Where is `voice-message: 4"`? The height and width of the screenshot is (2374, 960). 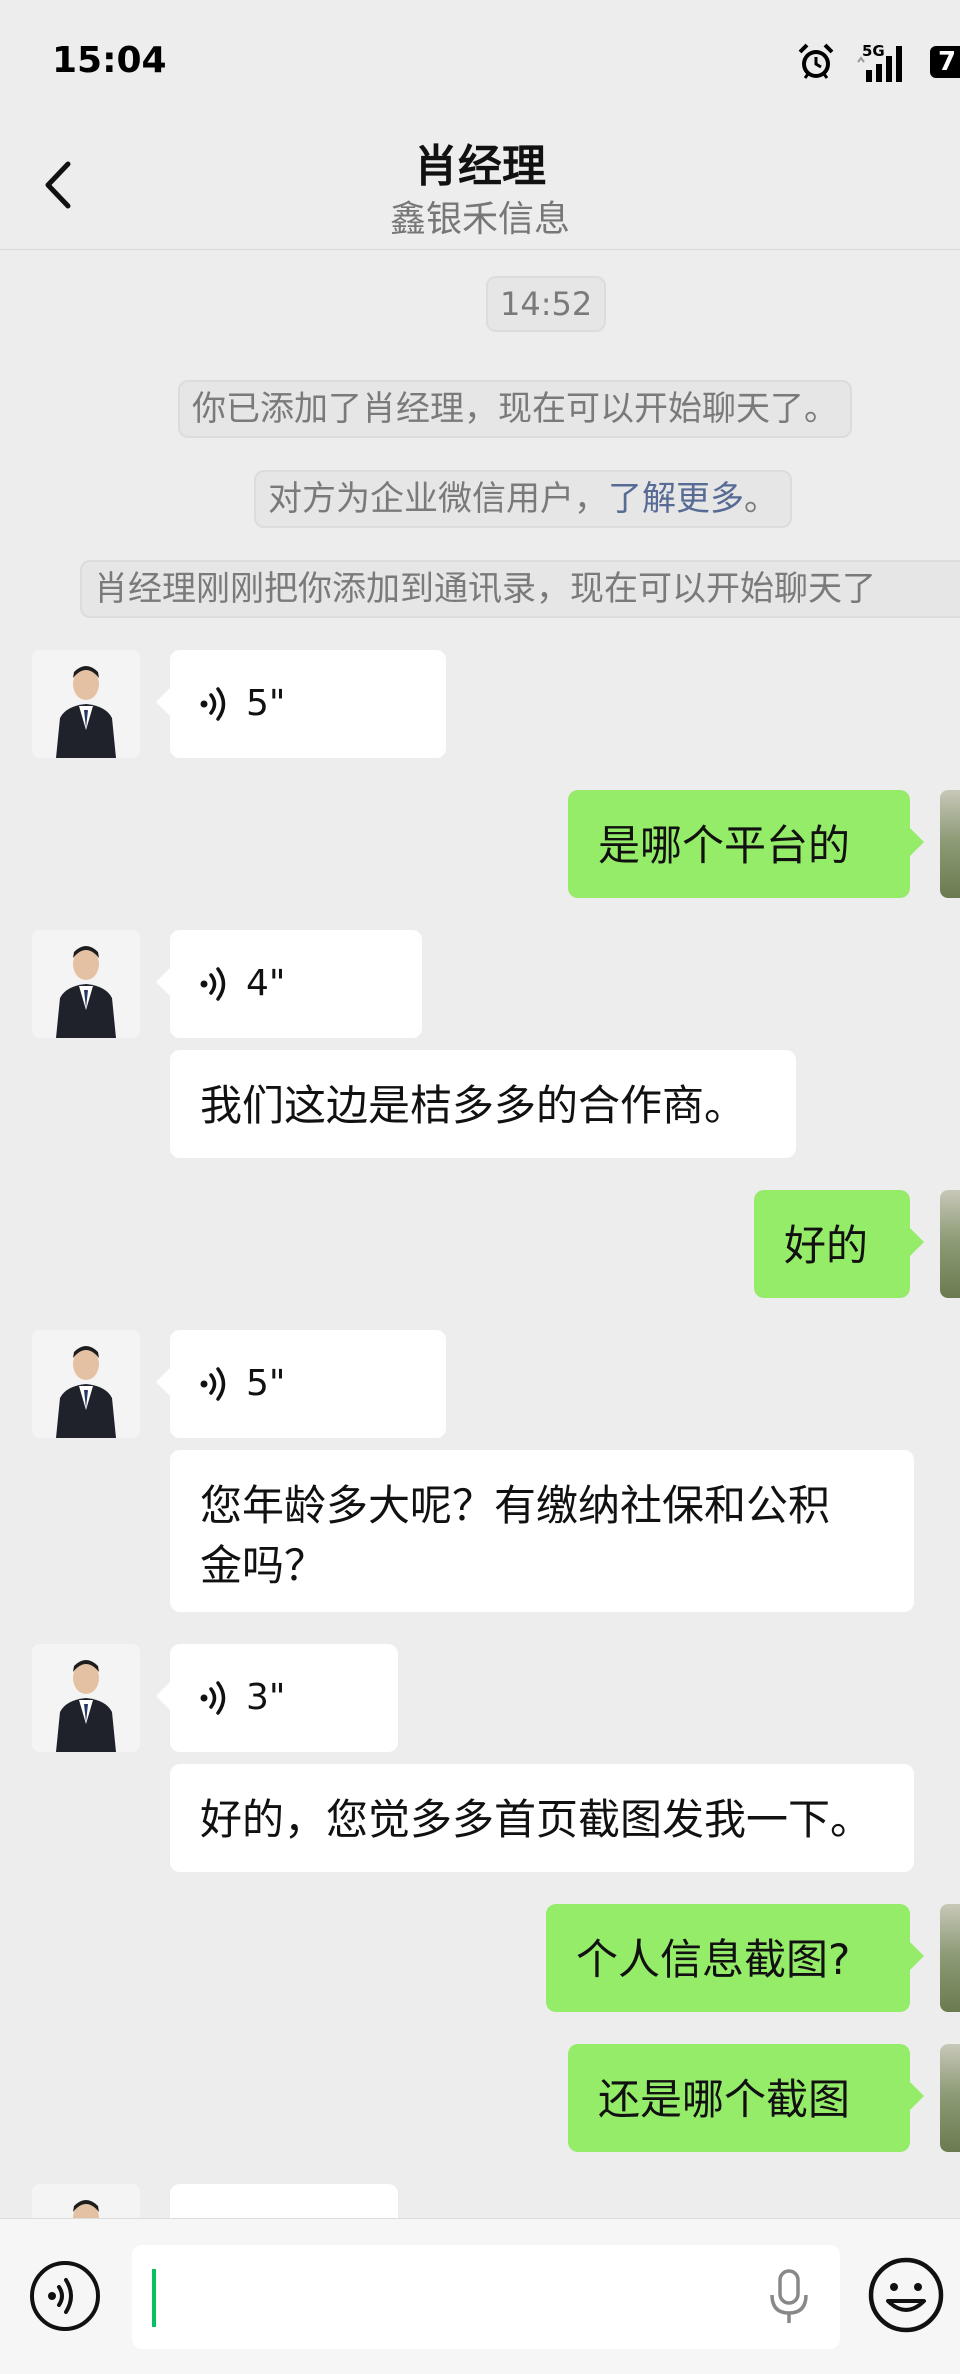 voice-message: 4" is located at coordinates (289, 984).